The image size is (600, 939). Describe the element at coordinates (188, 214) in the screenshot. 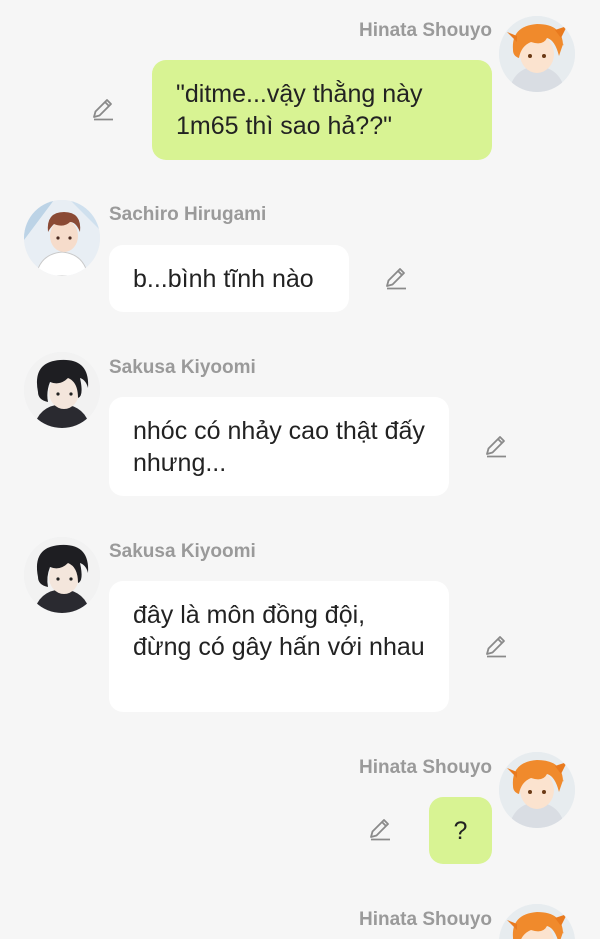

I see `sender-name: Sachiro Hirugami` at that location.